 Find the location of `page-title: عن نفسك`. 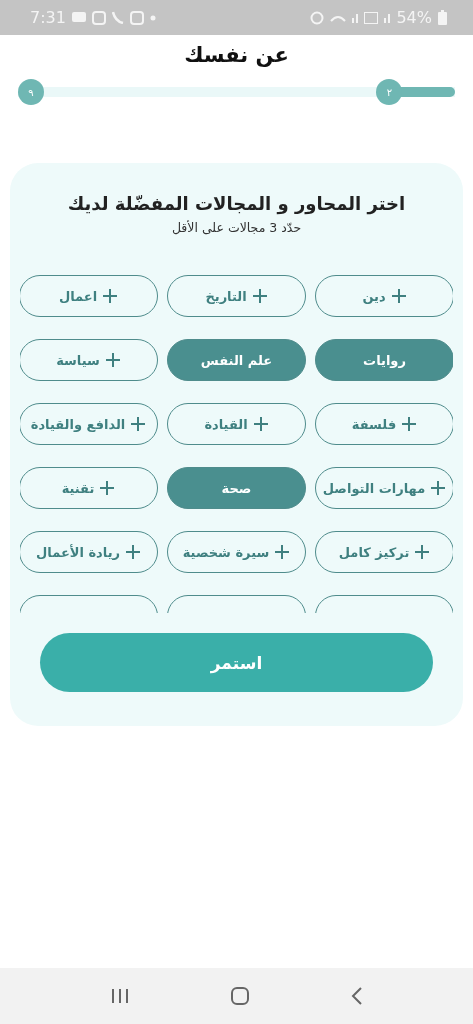

page-title: عن نفسك is located at coordinates (236, 55).